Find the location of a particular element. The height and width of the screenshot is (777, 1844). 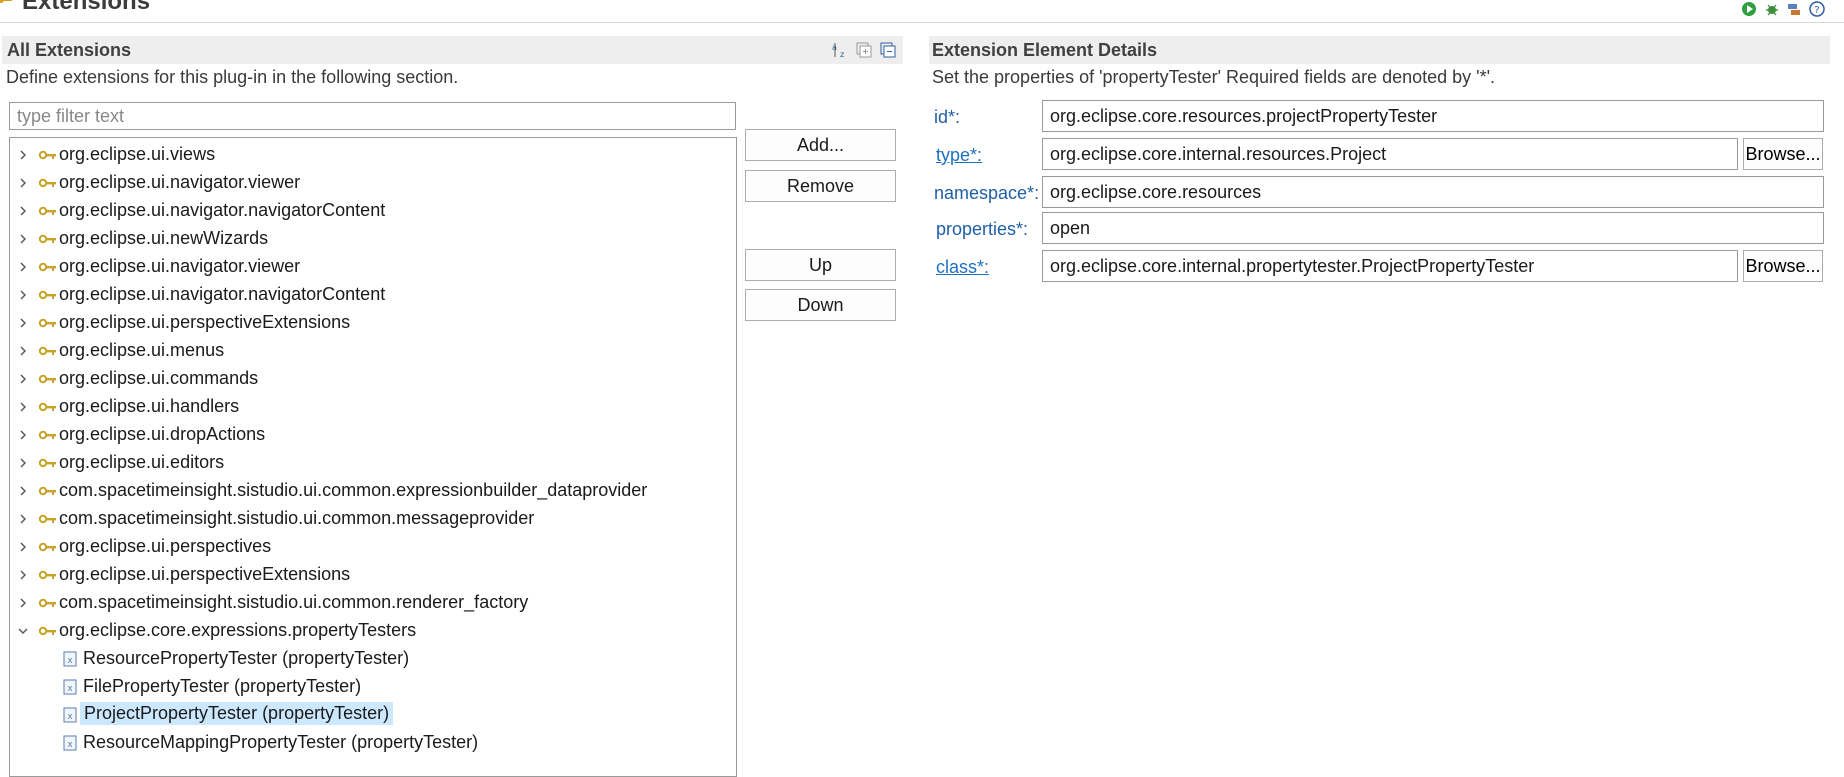

type-link: type*: is located at coordinates (959, 155).